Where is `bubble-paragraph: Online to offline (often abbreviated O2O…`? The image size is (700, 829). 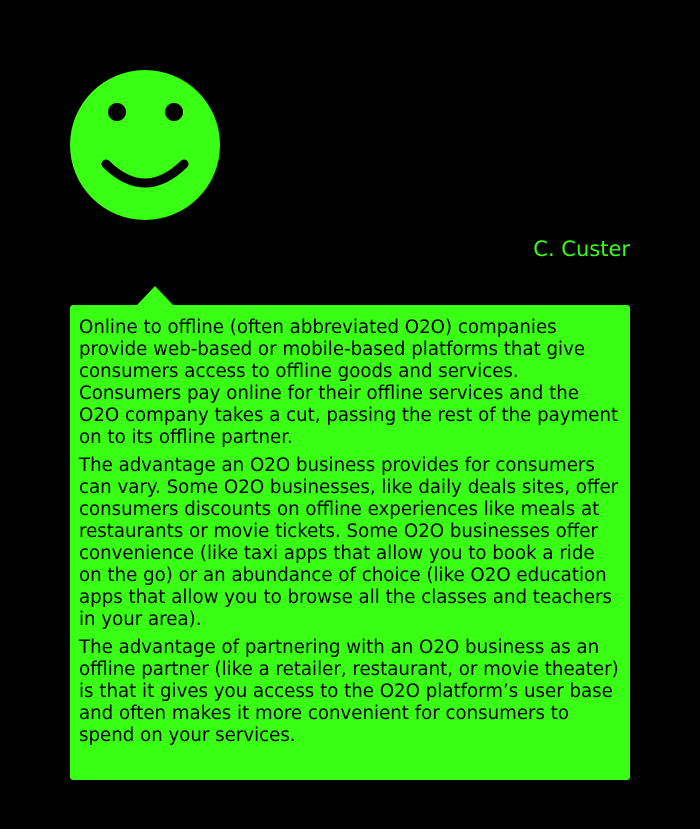
bubble-paragraph: Online to offline (often abbreviated O2O… is located at coordinates (349, 382).